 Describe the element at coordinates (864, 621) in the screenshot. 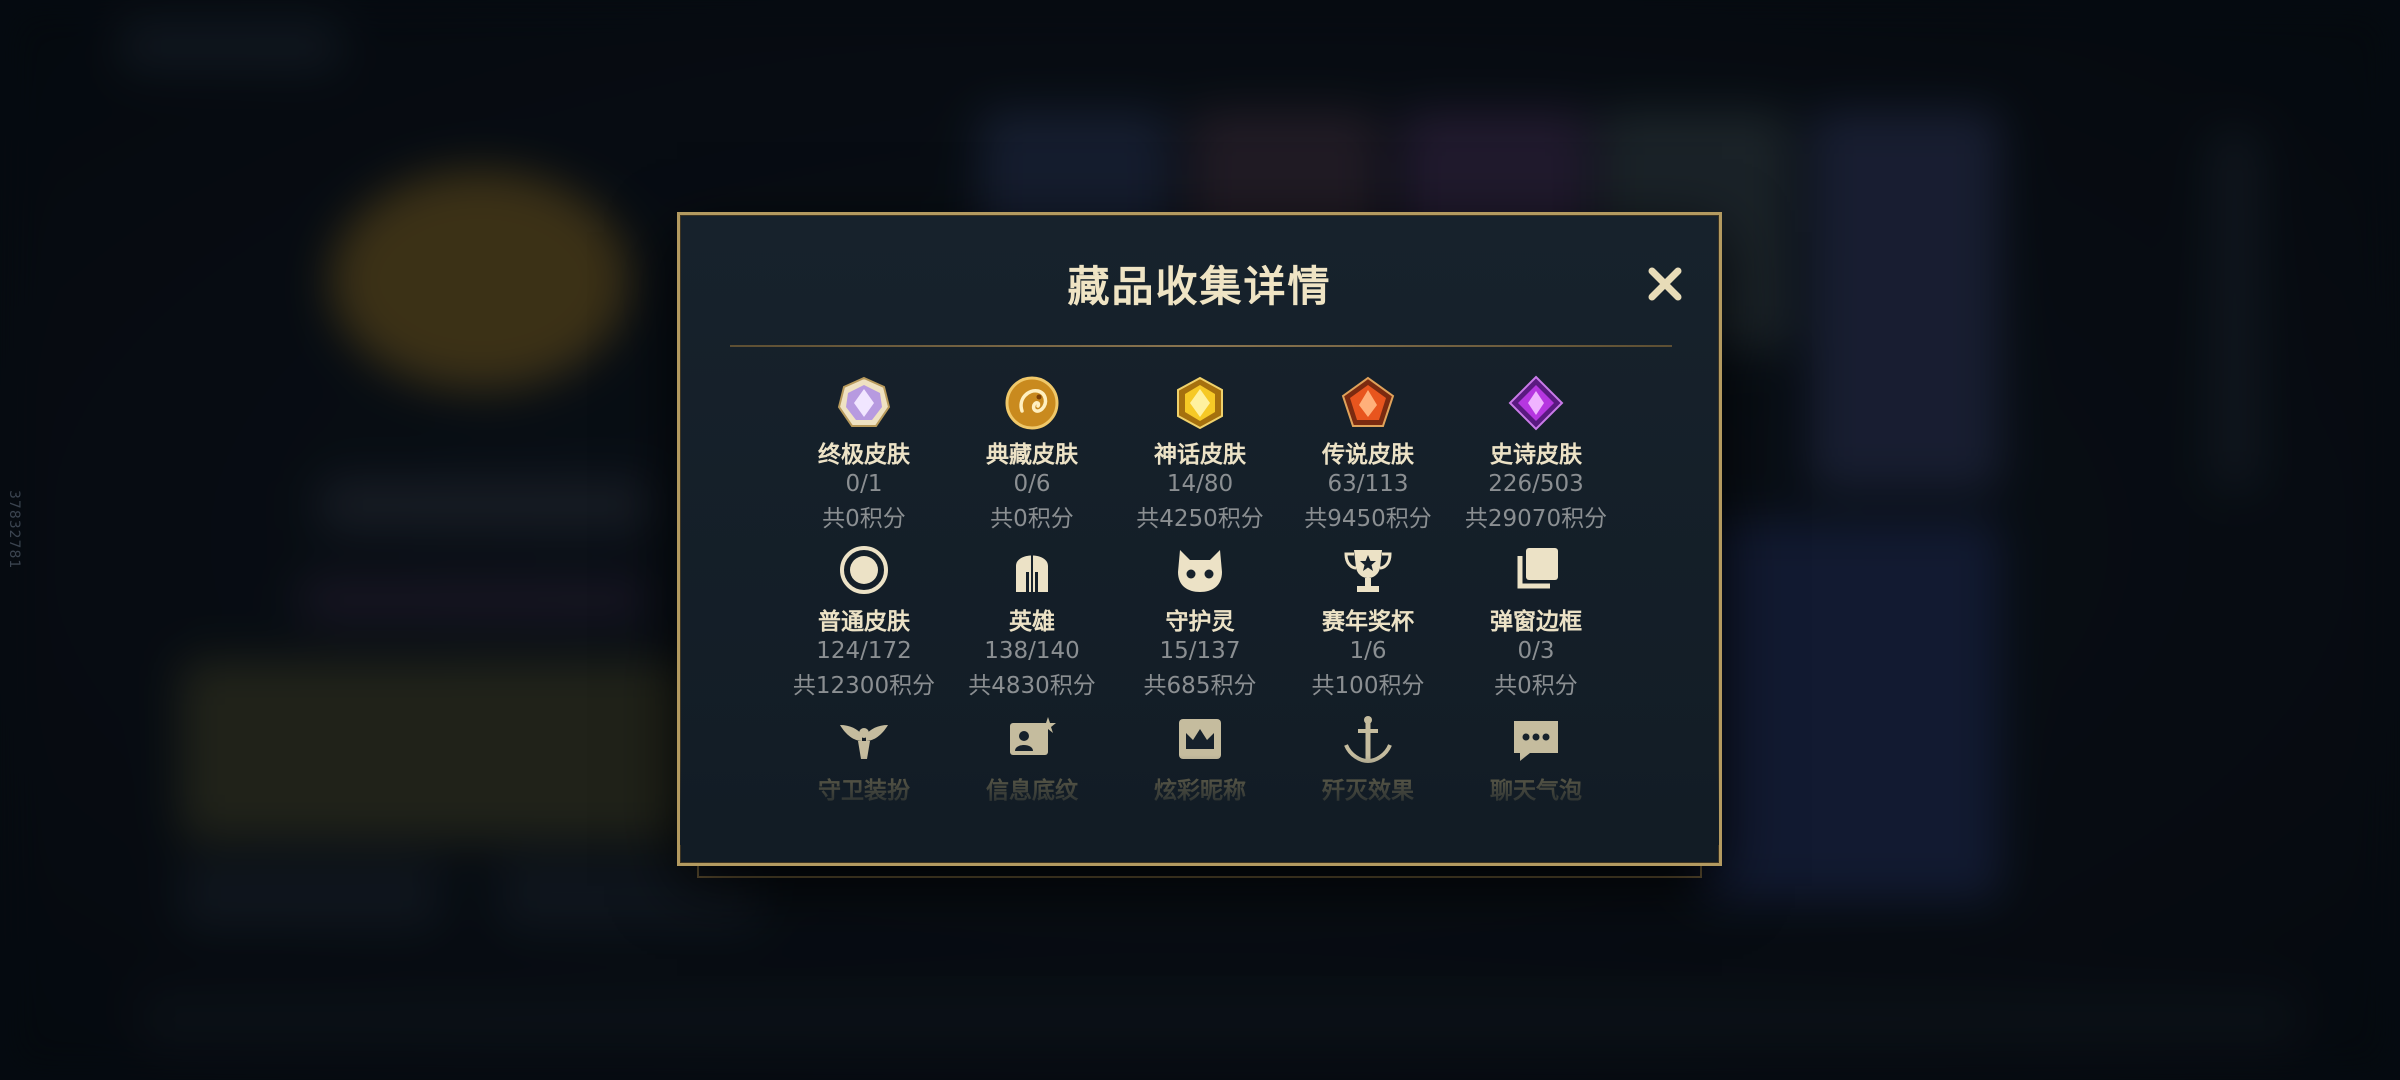

I see `category-normal-skin: 普通皮肤 124/172 共12300积分` at that location.